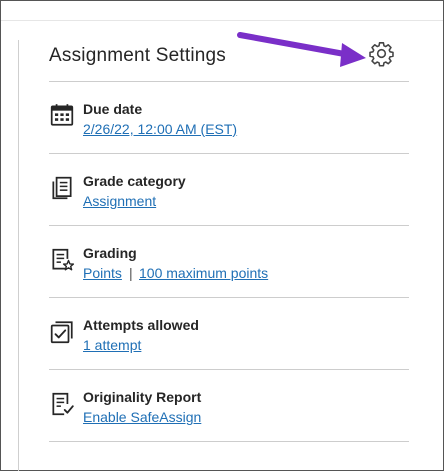 This screenshot has height=471, width=444. I want to click on due-date-label: Due date, so click(113, 109).